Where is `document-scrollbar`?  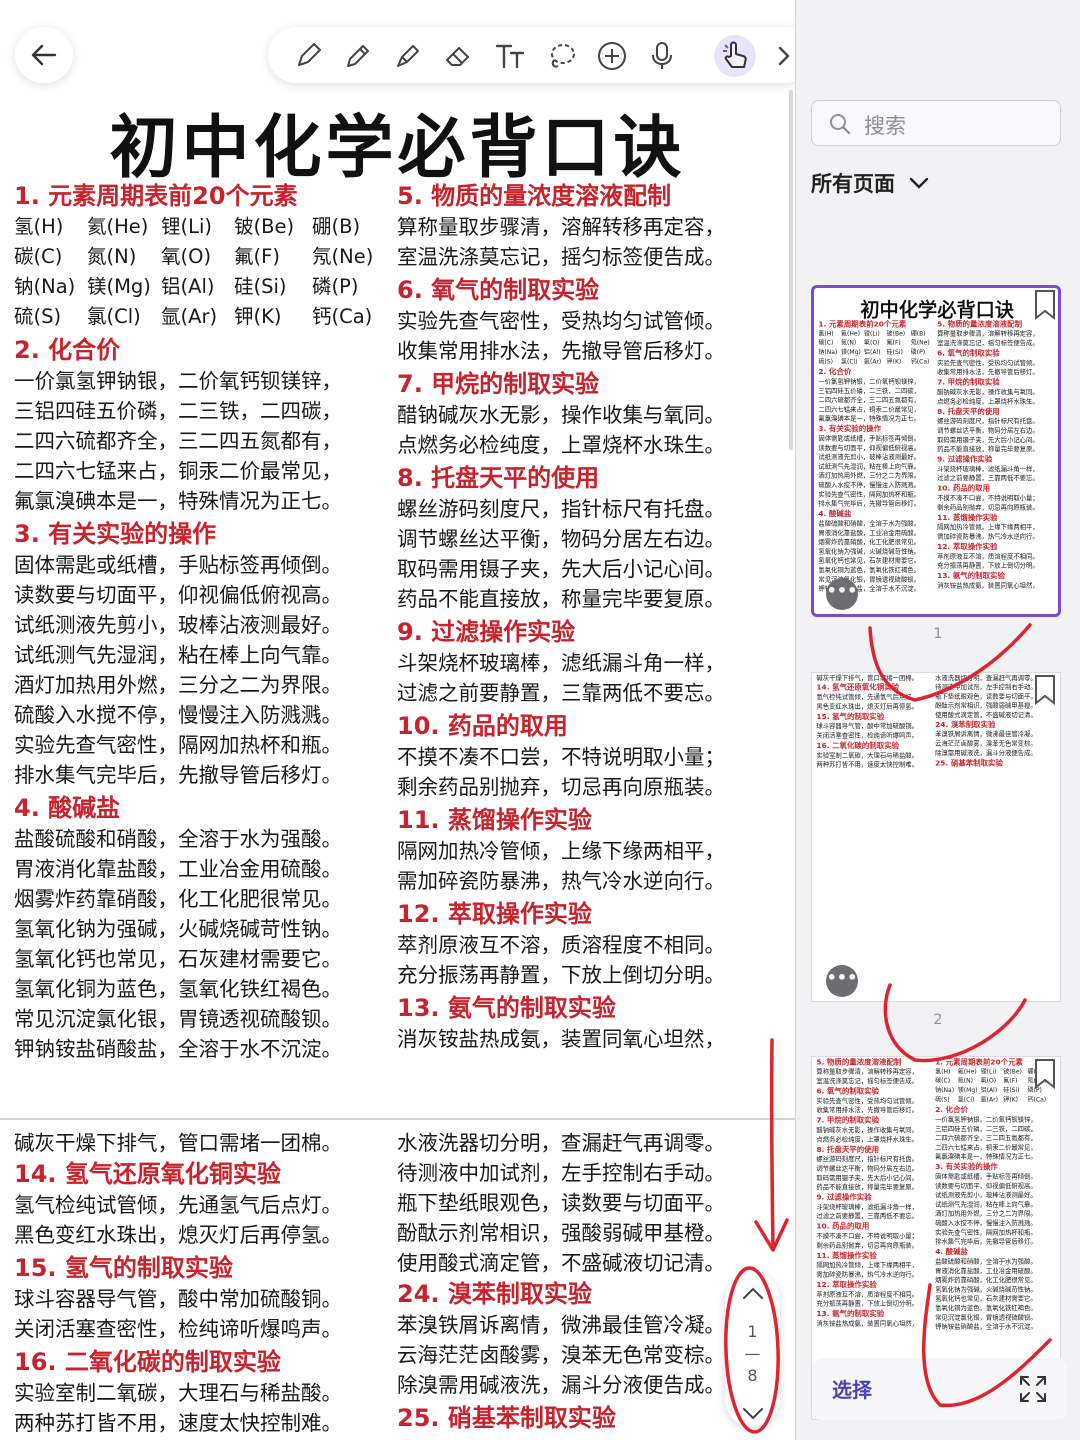 document-scrollbar is located at coordinates (791, 270).